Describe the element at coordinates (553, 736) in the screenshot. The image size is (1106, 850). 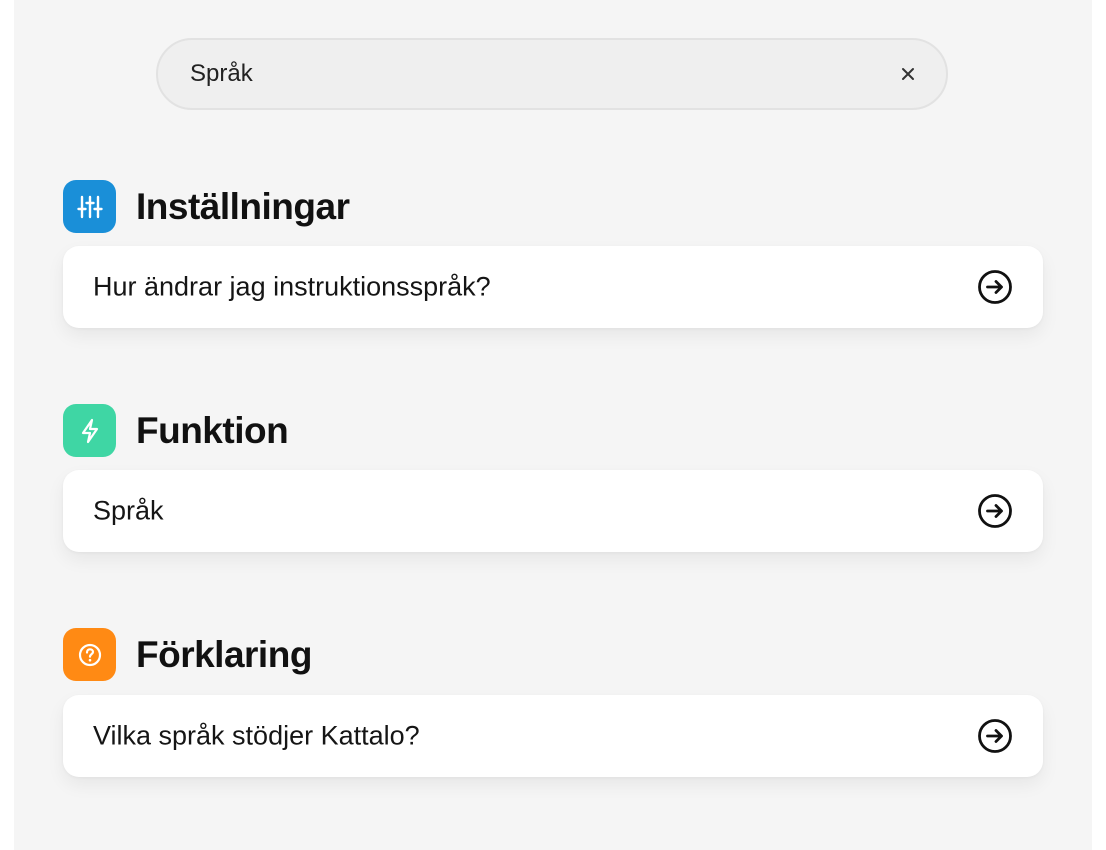
I see `result-item: Vilka språk stödjer Kattalo?` at that location.